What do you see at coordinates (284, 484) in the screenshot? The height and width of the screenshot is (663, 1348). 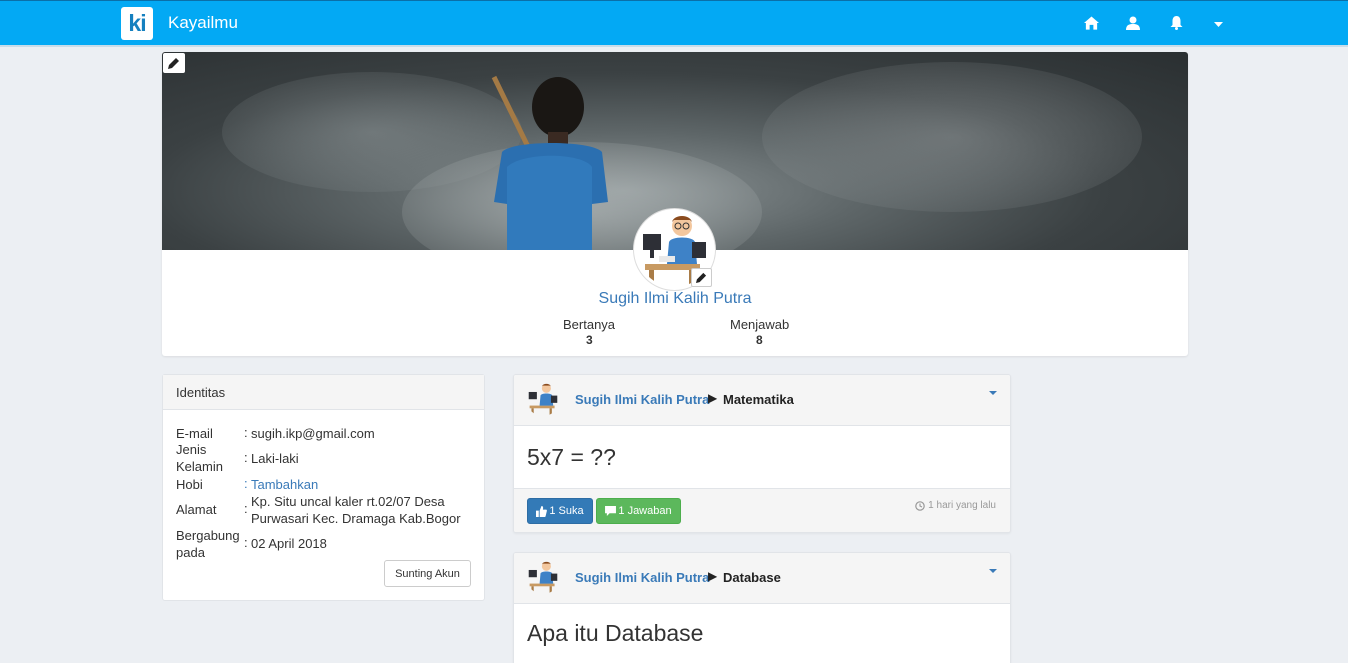 I see `add-hobby-link: Tambahkan` at bounding box center [284, 484].